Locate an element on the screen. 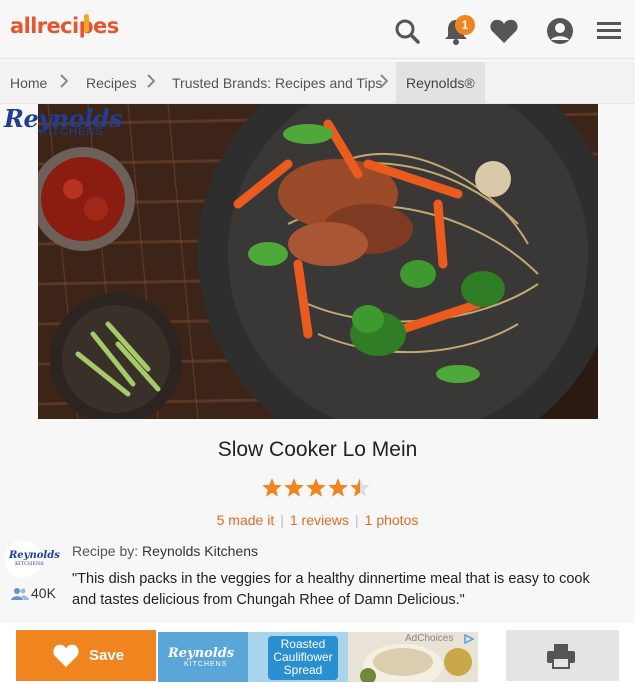 The image size is (635, 683). reynolds-kitchens-logo: Reynolds KITCHENS is located at coordinates (63, 121).